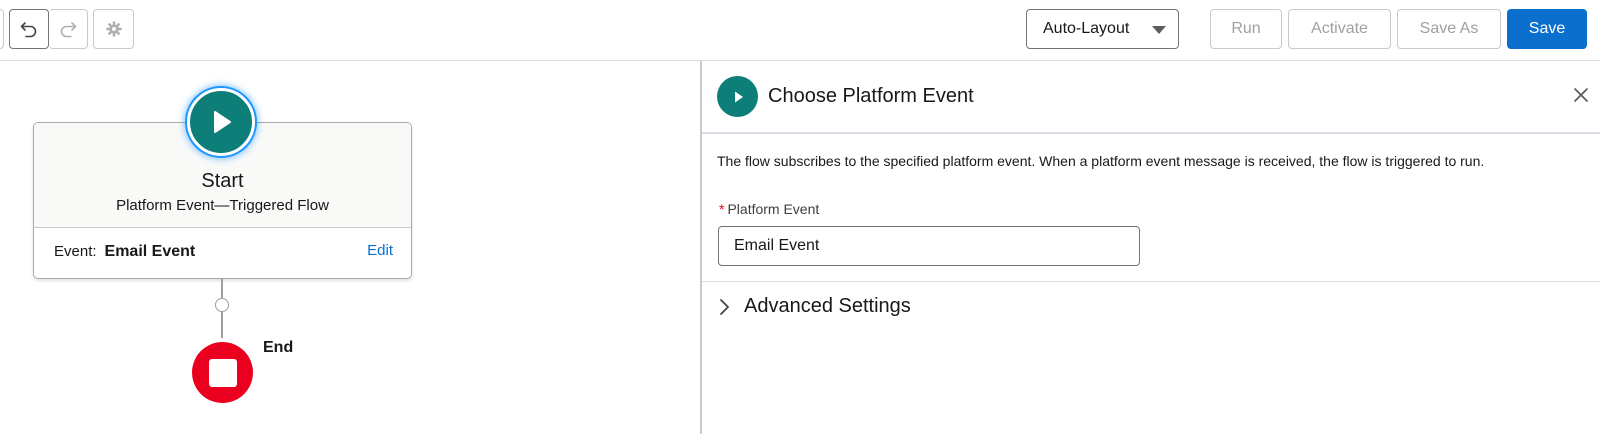 This screenshot has height=434, width=1600. What do you see at coordinates (1086, 28) in the screenshot?
I see `layout-mode-value: Auto-Layout` at bounding box center [1086, 28].